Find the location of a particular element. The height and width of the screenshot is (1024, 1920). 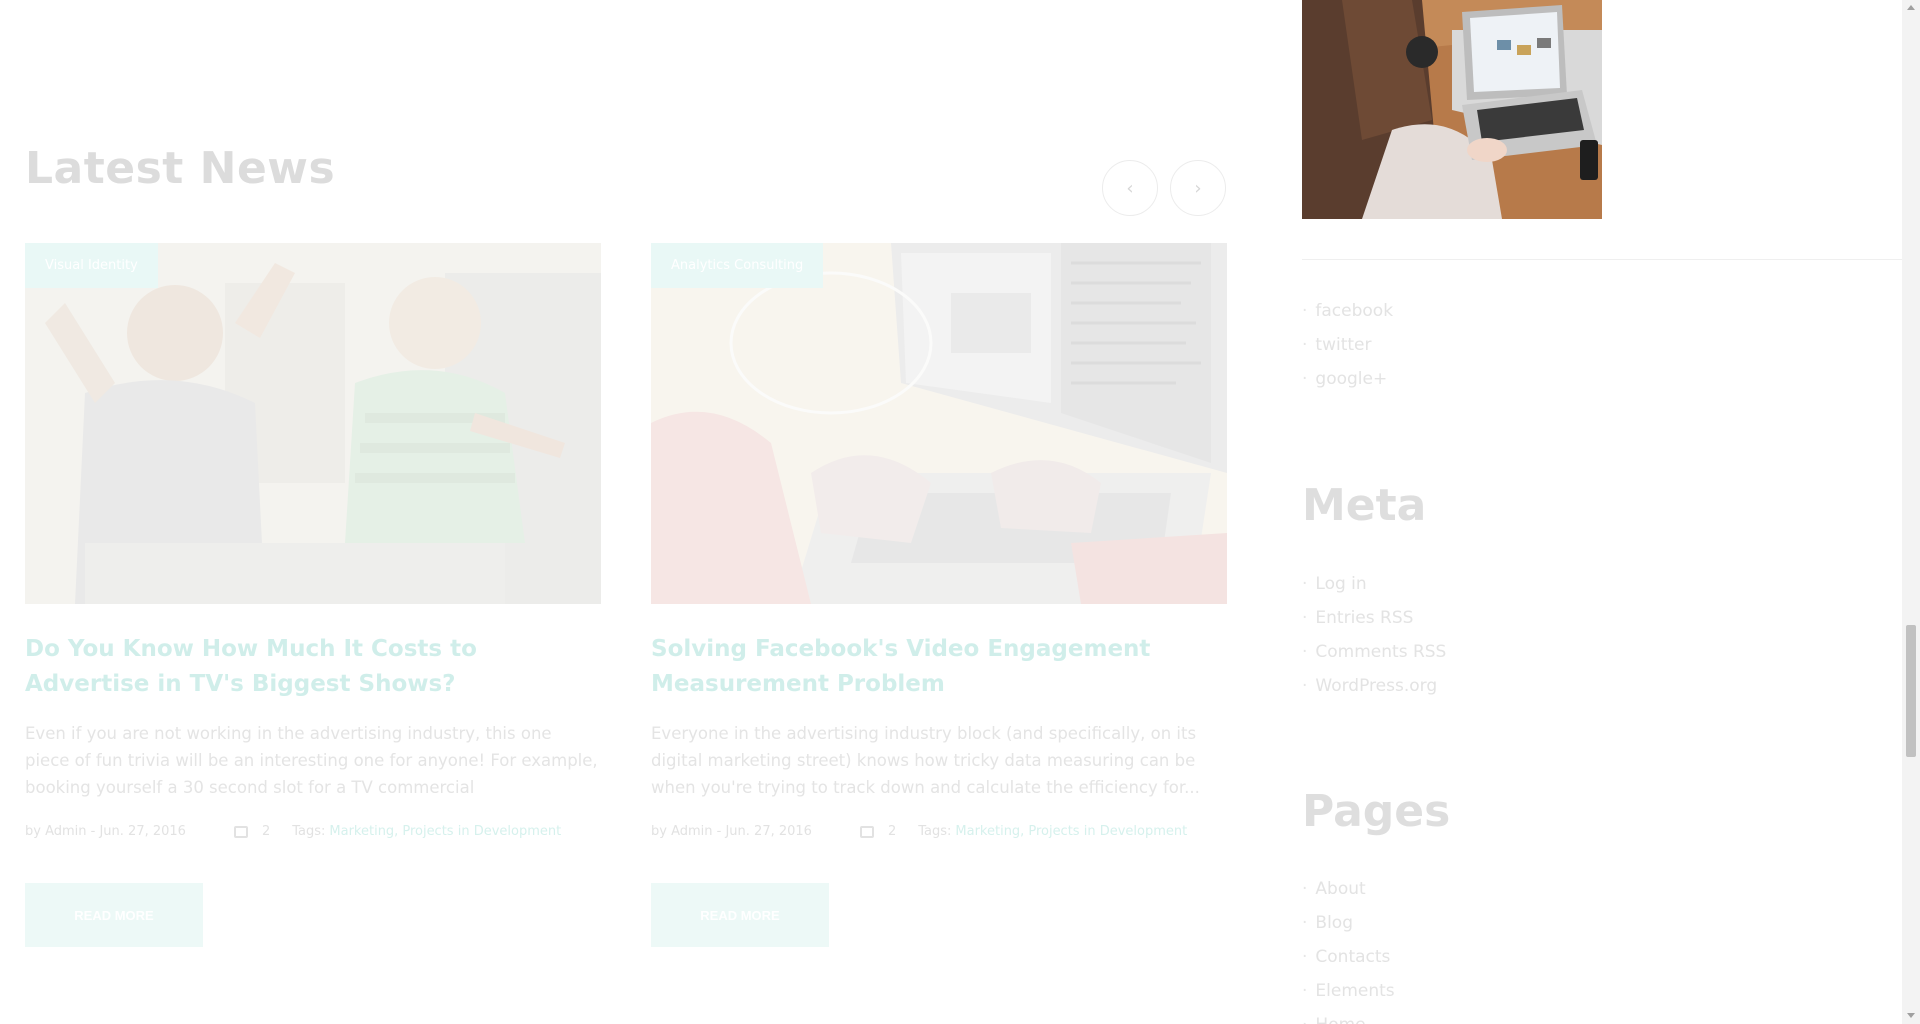

meta-widget-title: Meta is located at coordinates (1364, 505).